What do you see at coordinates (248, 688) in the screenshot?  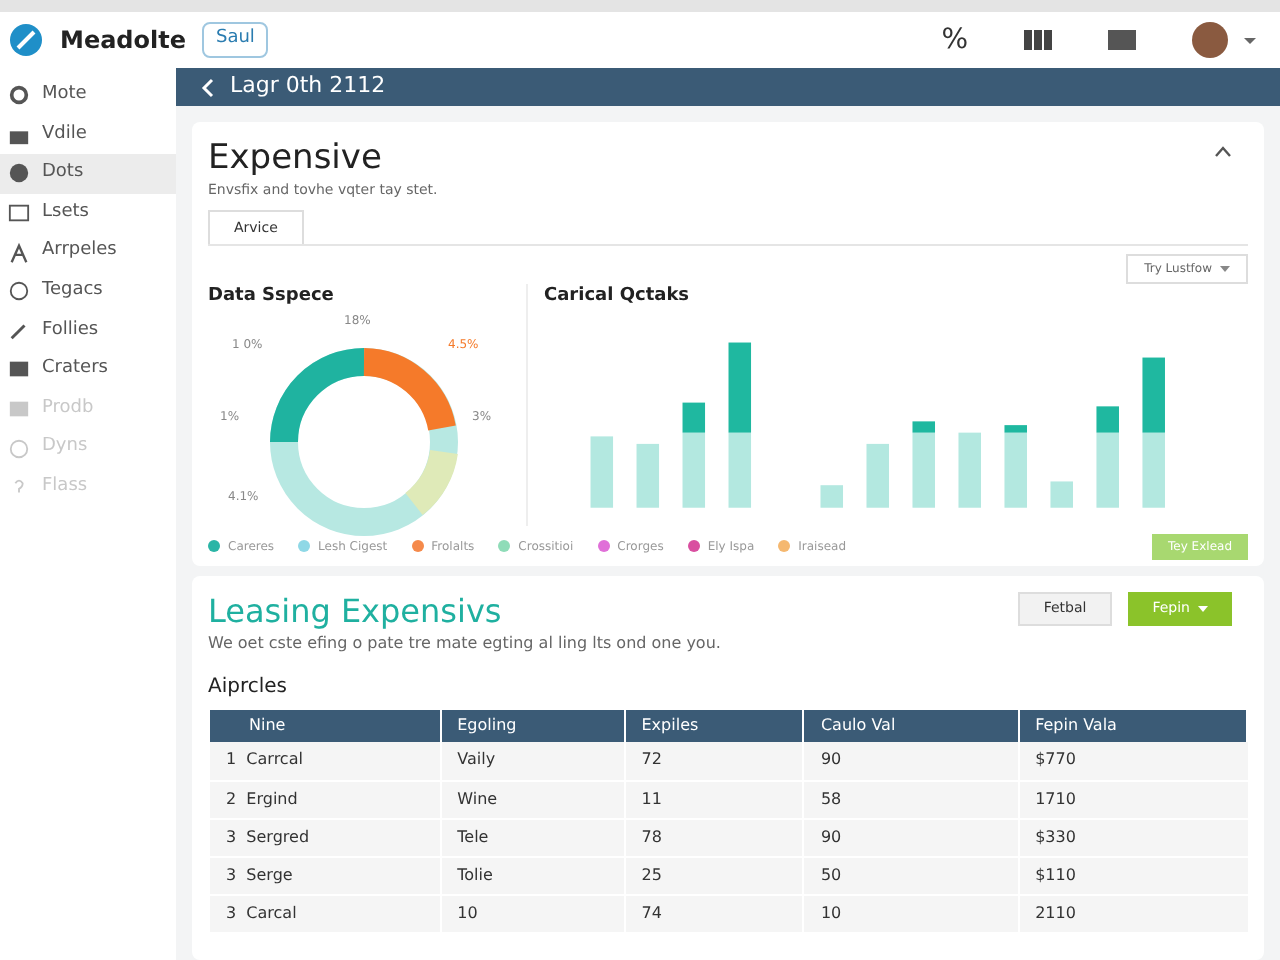 I see `section-title: Aiprcles` at bounding box center [248, 688].